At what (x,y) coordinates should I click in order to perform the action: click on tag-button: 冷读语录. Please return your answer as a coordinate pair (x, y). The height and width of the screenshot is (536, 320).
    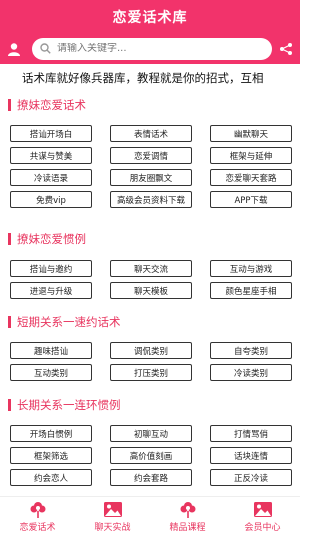
    Looking at the image, I should click on (51, 177).